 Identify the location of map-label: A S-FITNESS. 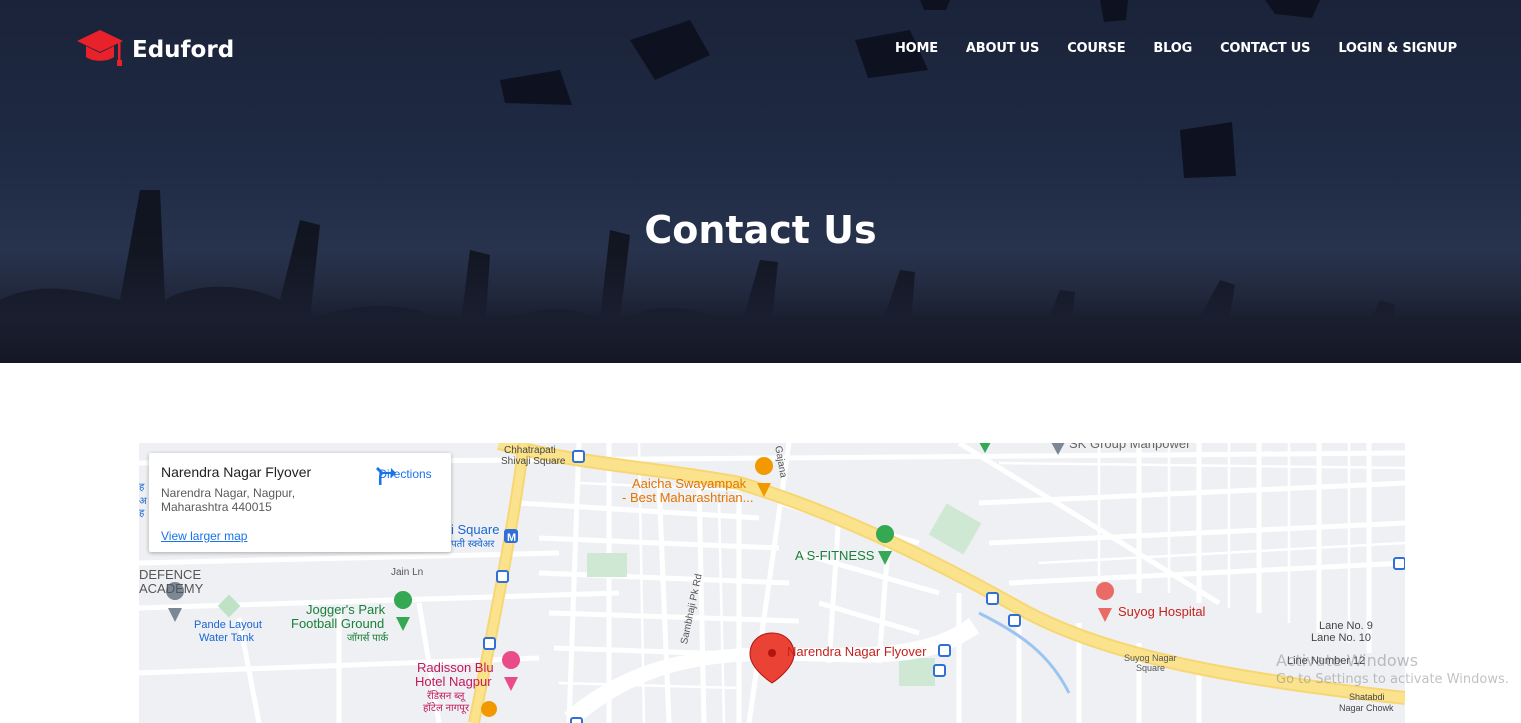
(835, 555).